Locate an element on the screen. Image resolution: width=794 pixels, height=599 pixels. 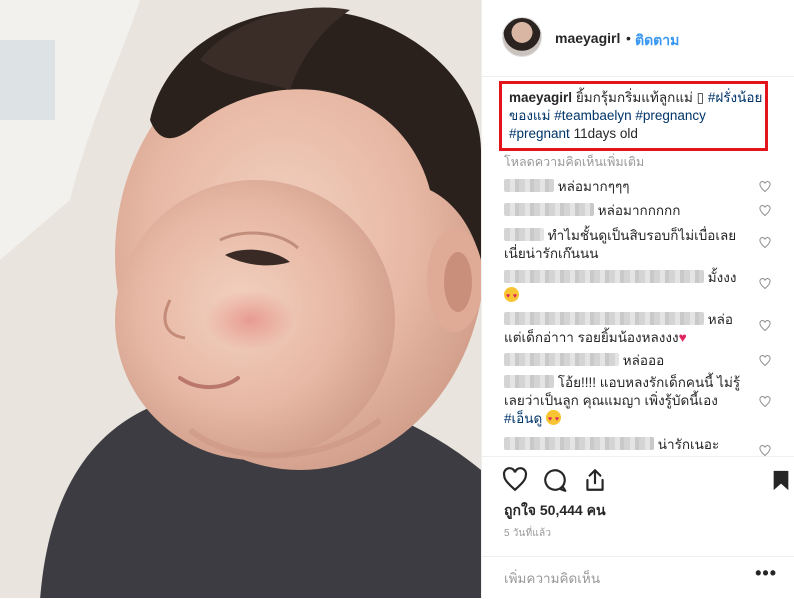
hashtag-link: #pregnant is located at coordinates (539, 133).